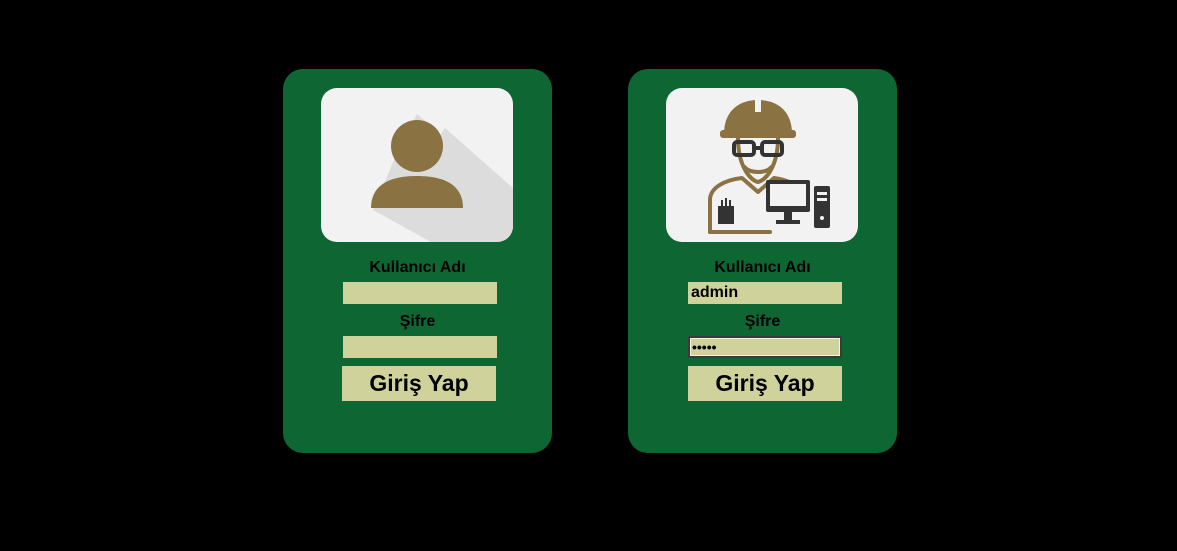 The height and width of the screenshot is (551, 1177). Describe the element at coordinates (442, 178) in the screenshot. I see `user-silhouette-icon` at that location.